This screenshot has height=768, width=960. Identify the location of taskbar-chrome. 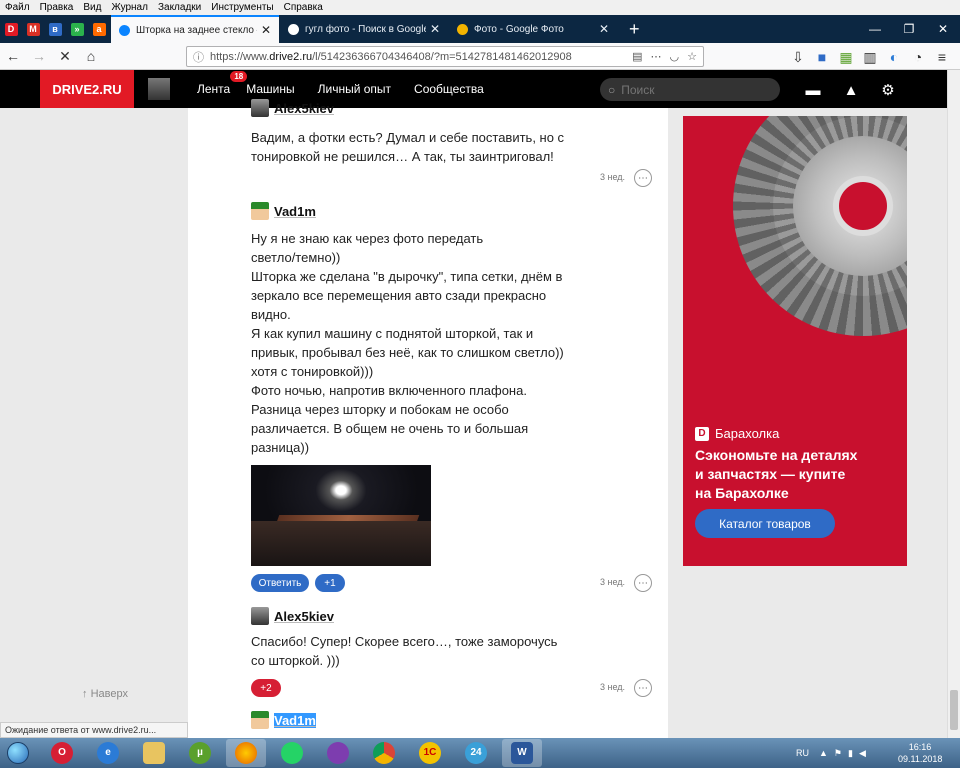
(384, 753).